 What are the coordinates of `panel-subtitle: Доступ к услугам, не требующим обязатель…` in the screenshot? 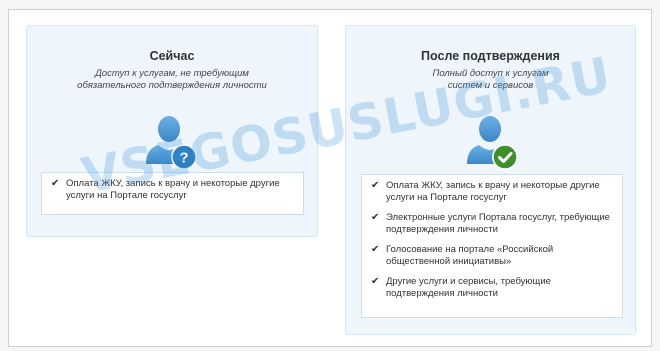 It's located at (172, 80).